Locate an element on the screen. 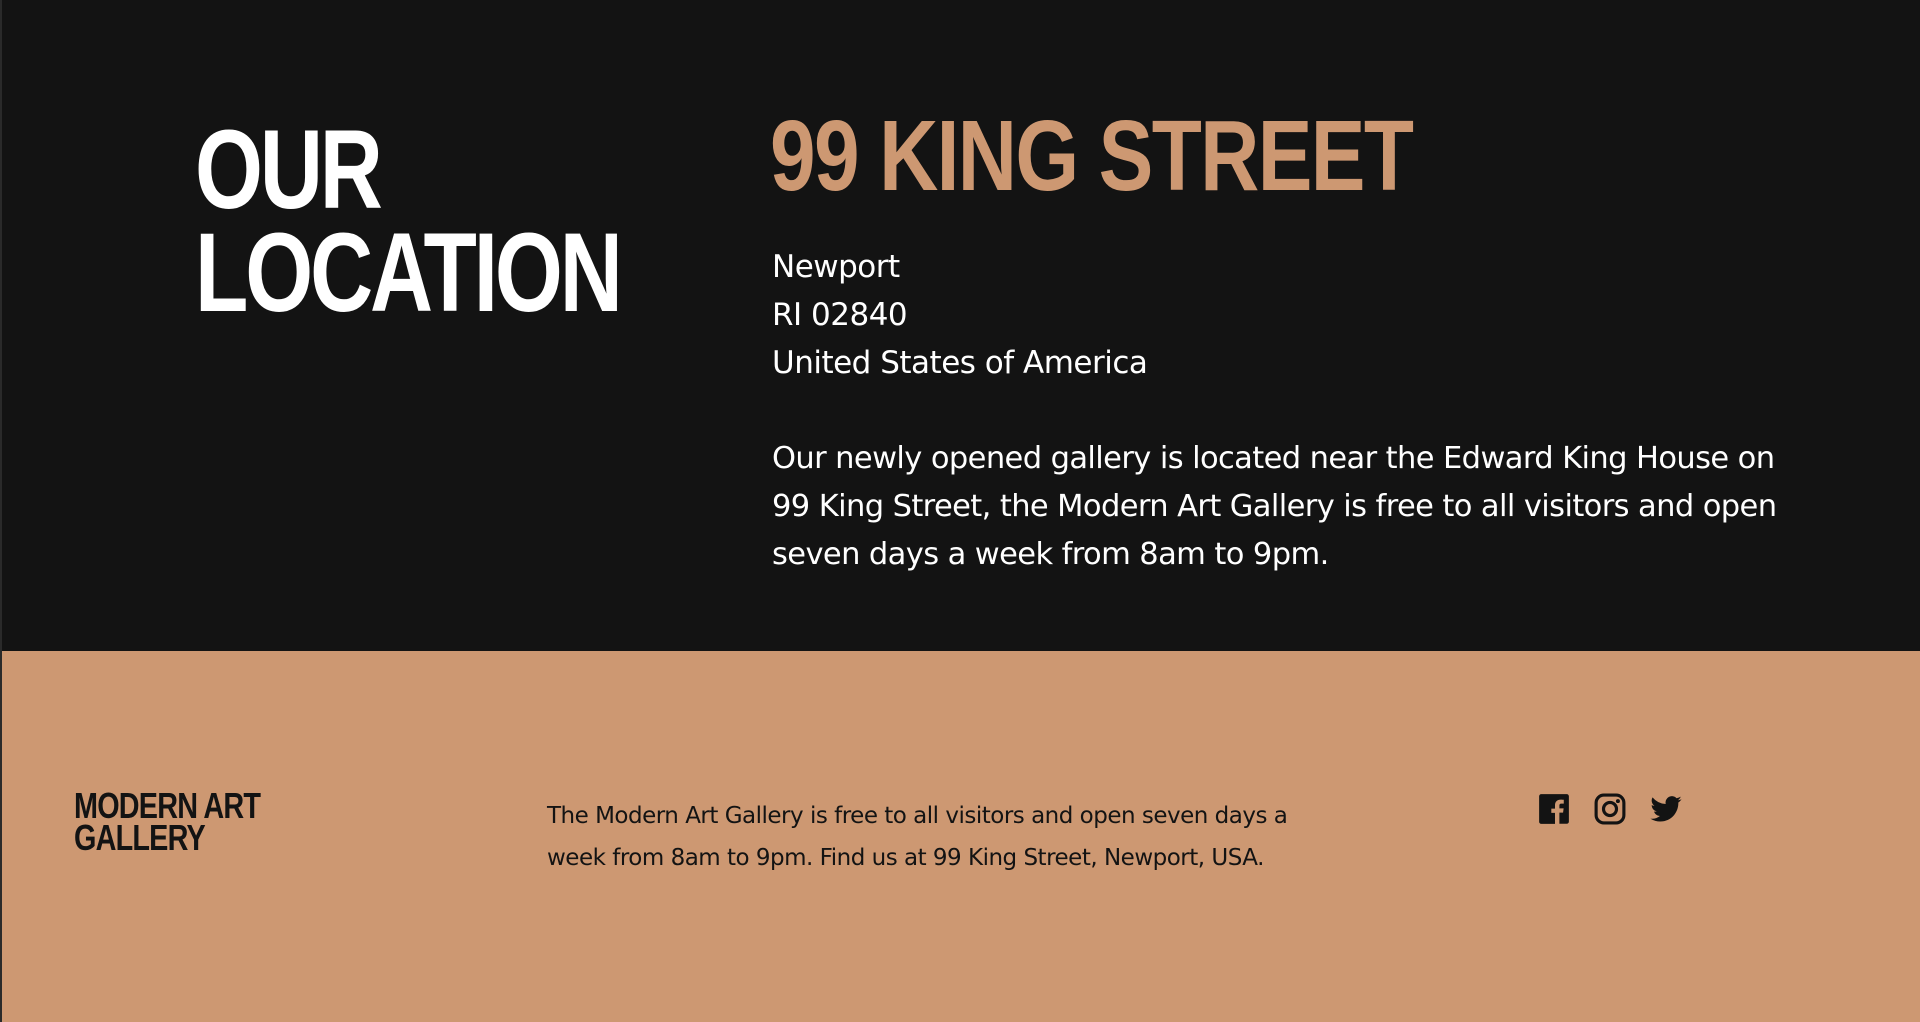 Image resolution: width=1920 pixels, height=1022 pixels. address-title: 99 KING STREET is located at coordinates (1092, 156).